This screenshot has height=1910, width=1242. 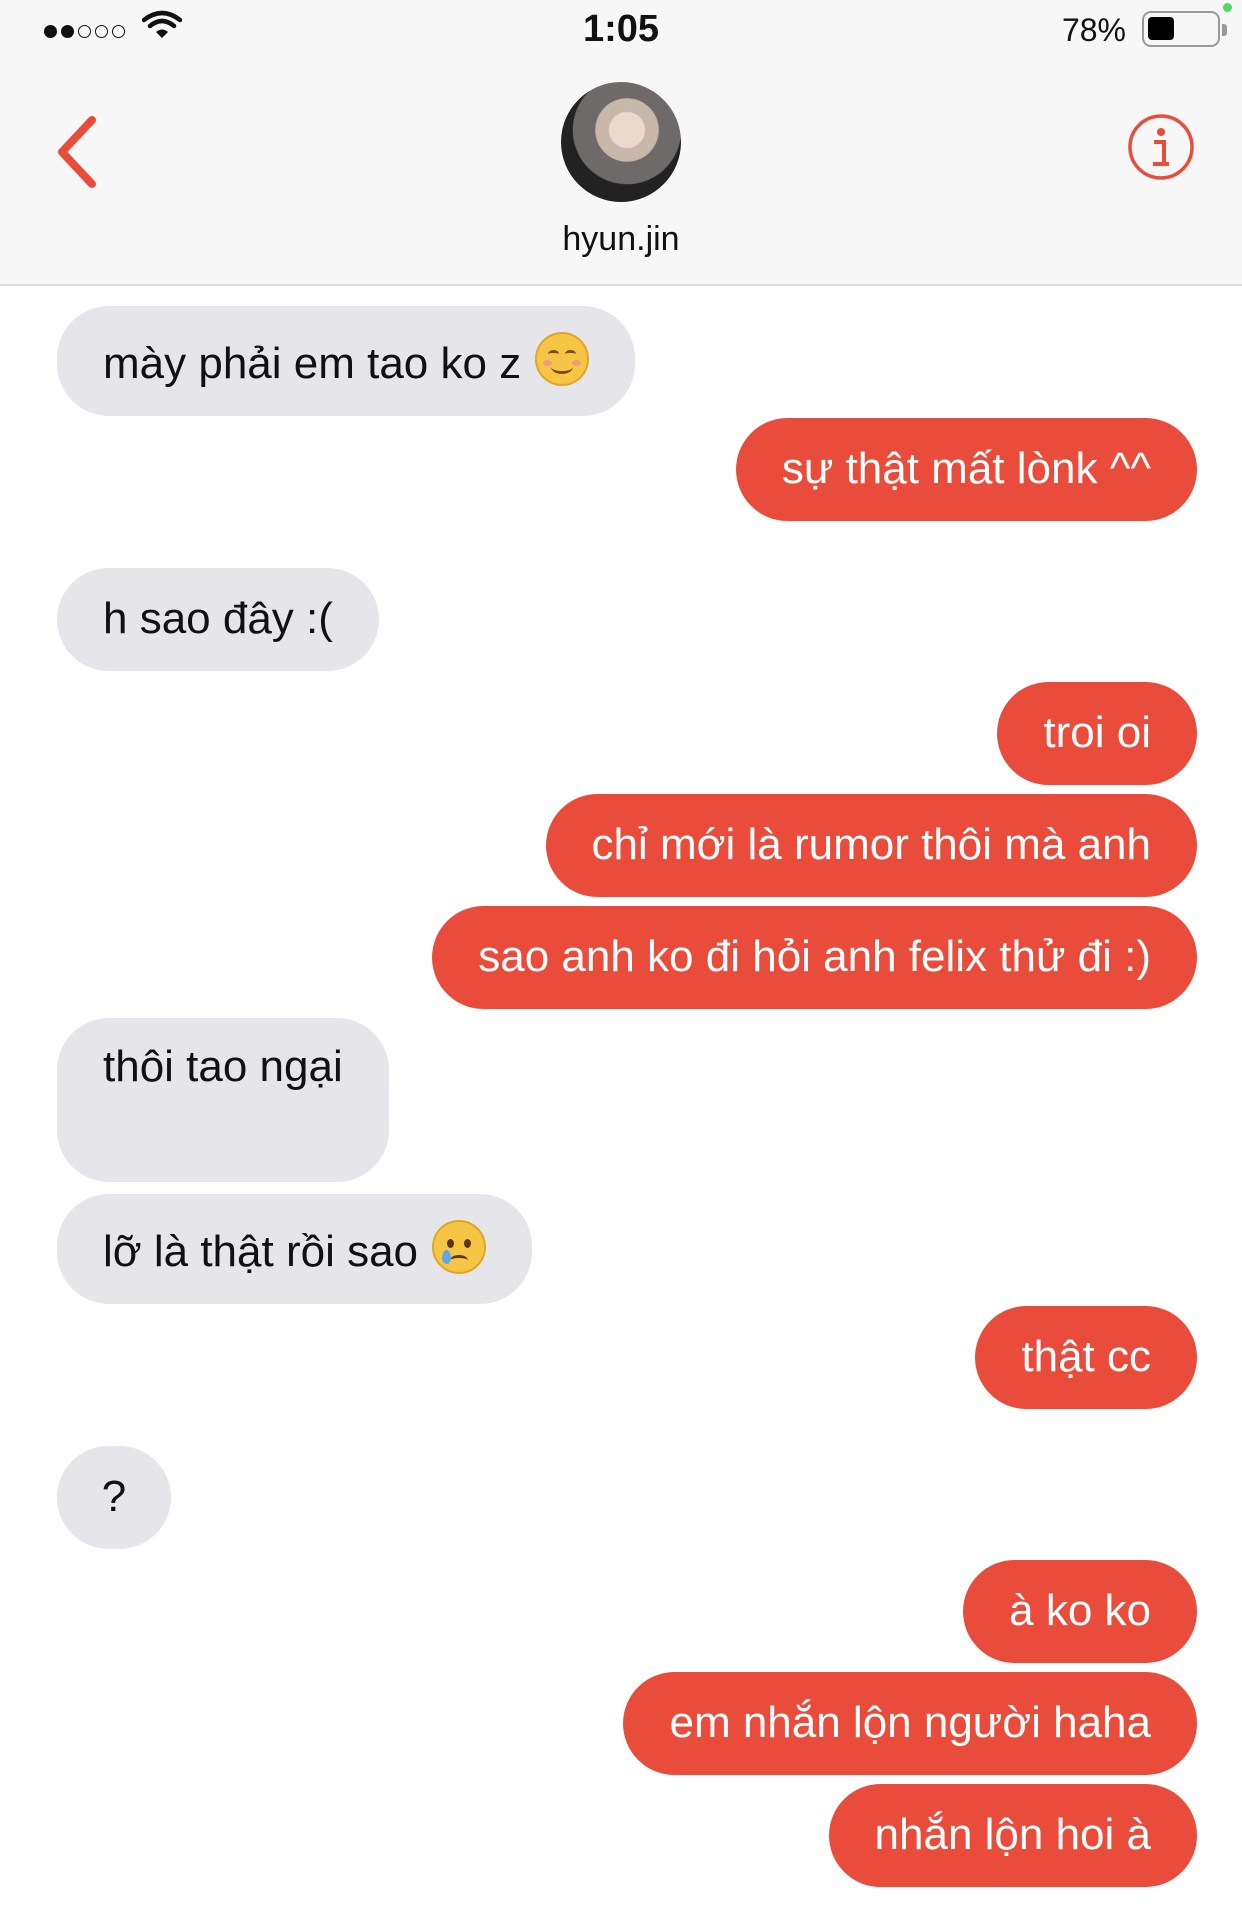 What do you see at coordinates (621, 142) in the screenshot?
I see `avatar` at bounding box center [621, 142].